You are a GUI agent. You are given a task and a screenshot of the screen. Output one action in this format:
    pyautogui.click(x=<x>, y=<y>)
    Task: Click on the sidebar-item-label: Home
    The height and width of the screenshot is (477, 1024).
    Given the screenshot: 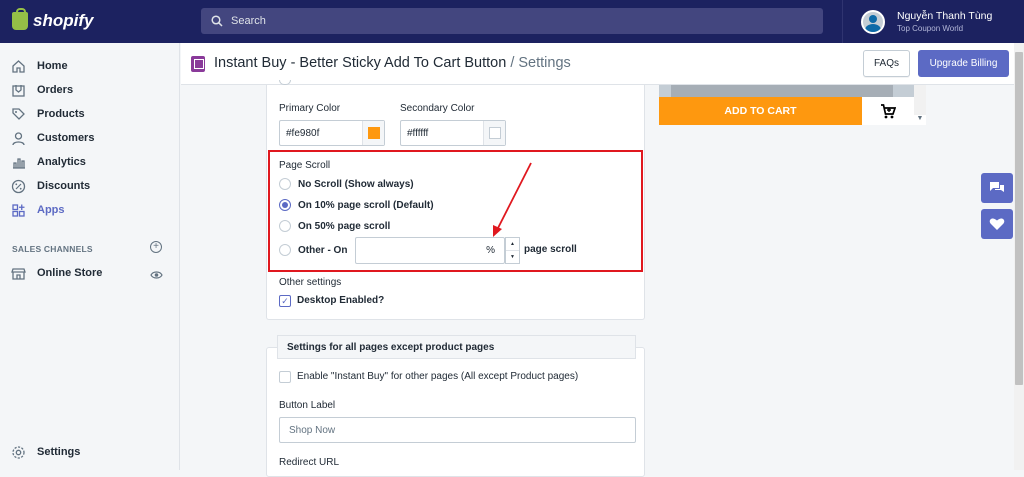 What is the action you would take?
    pyautogui.click(x=52, y=66)
    